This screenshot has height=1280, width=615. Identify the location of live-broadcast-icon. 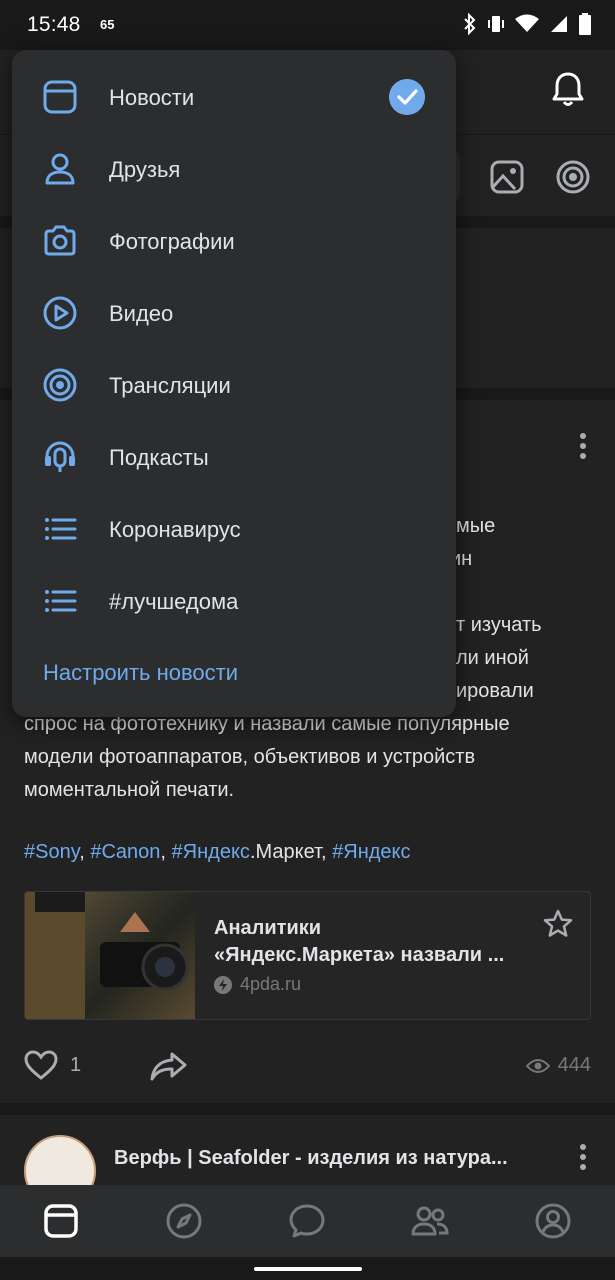
(60, 385).